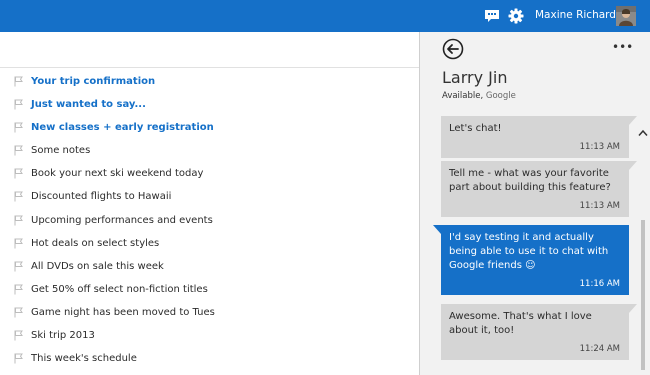 The width and height of the screenshot is (650, 375). I want to click on list-item: Ski trip 2013, so click(209, 335).